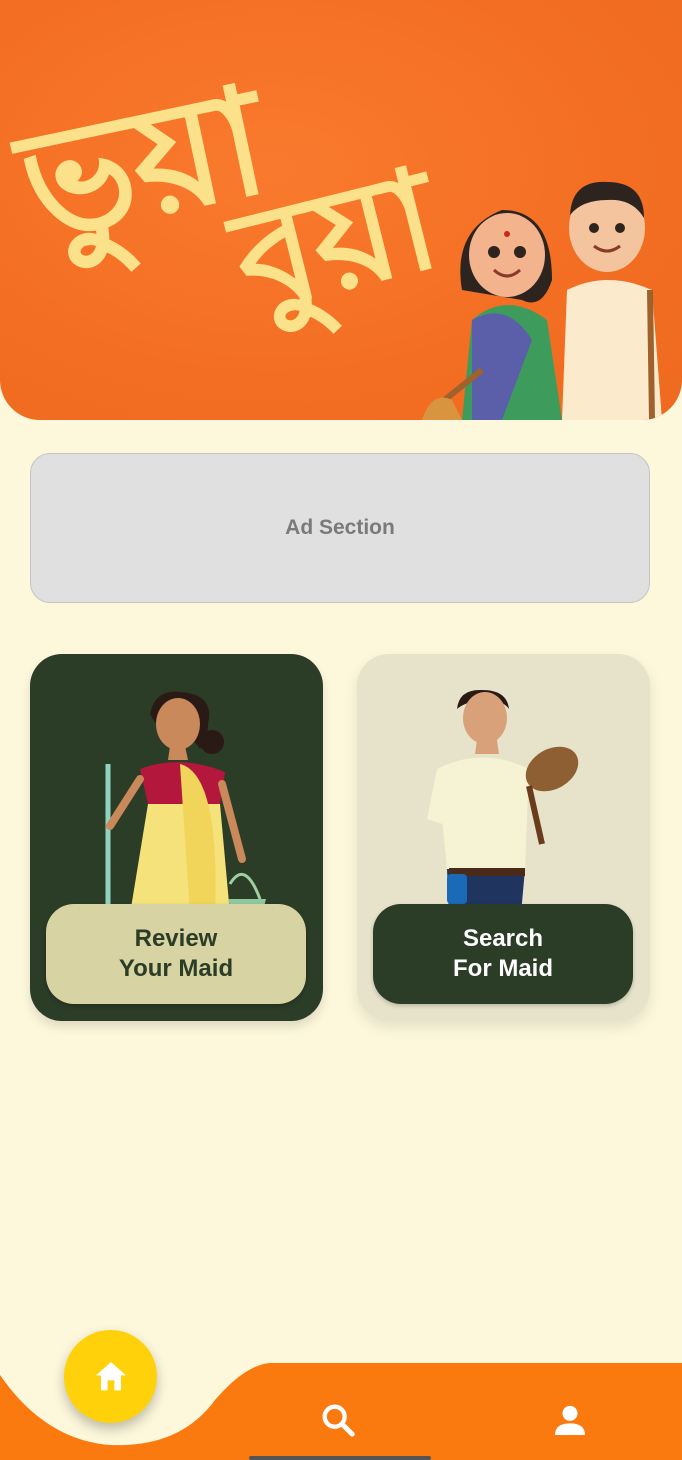 The width and height of the screenshot is (682, 1460). I want to click on review-button-line2: Your Maid, so click(176, 968).